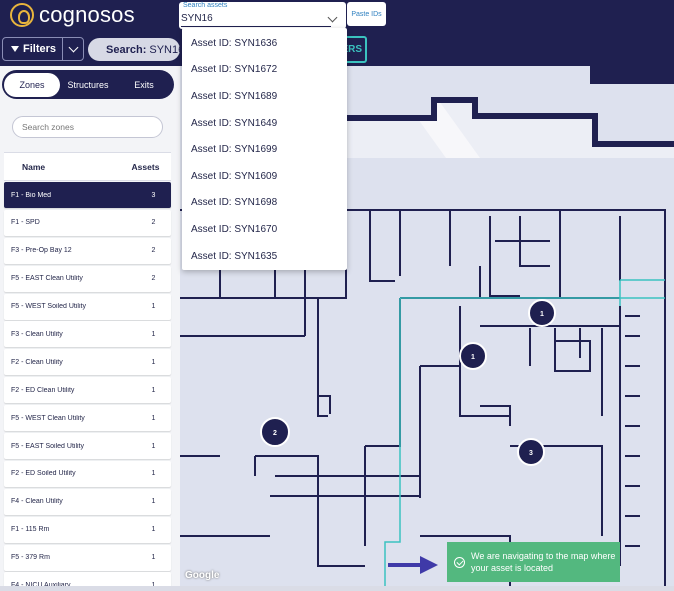  What do you see at coordinates (264, 43) in the screenshot?
I see `asset-result-item: Asset ID: SYN1636` at bounding box center [264, 43].